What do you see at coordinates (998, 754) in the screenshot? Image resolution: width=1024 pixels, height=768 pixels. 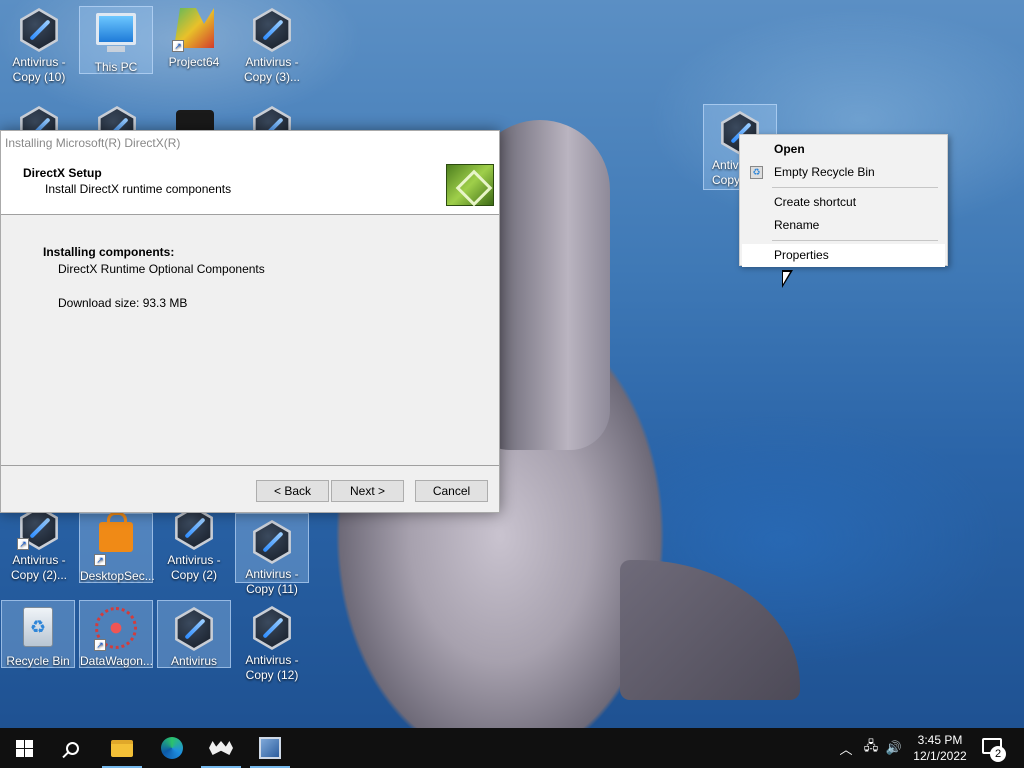 I see `notification-count-badge: 2` at bounding box center [998, 754].